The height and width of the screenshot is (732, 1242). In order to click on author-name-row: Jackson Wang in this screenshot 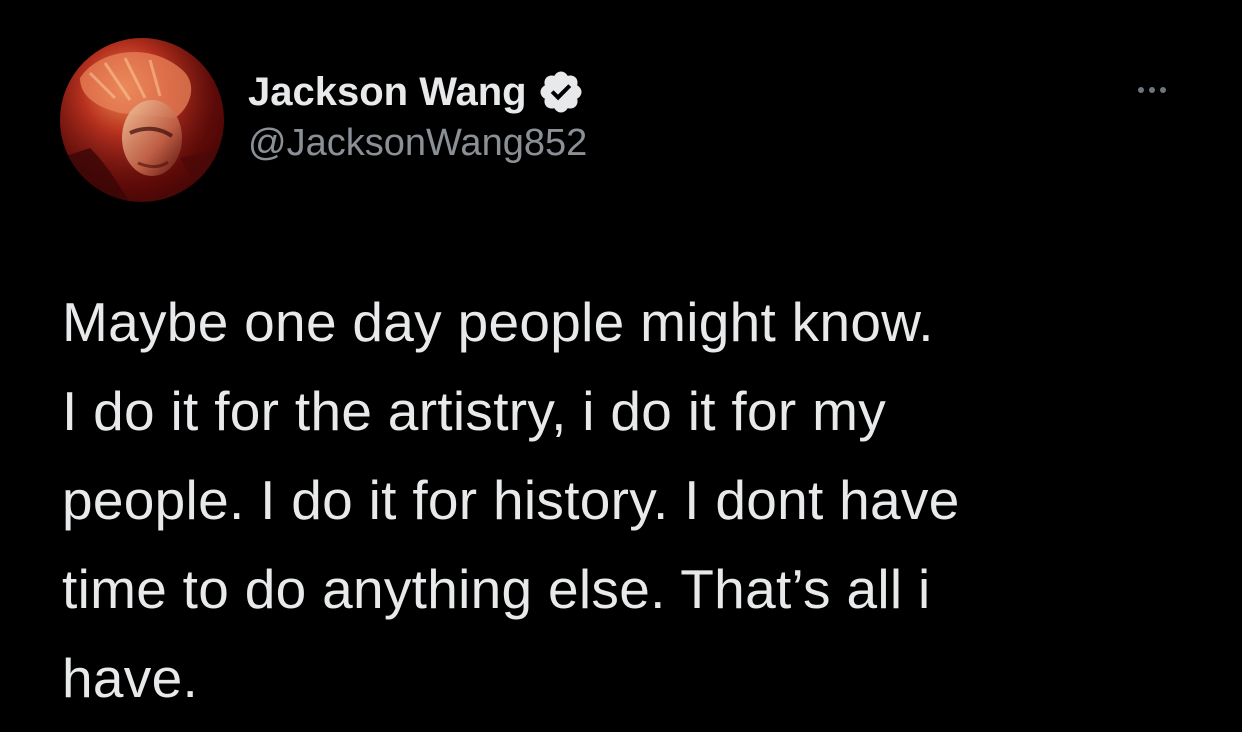, I will do `click(416, 92)`.